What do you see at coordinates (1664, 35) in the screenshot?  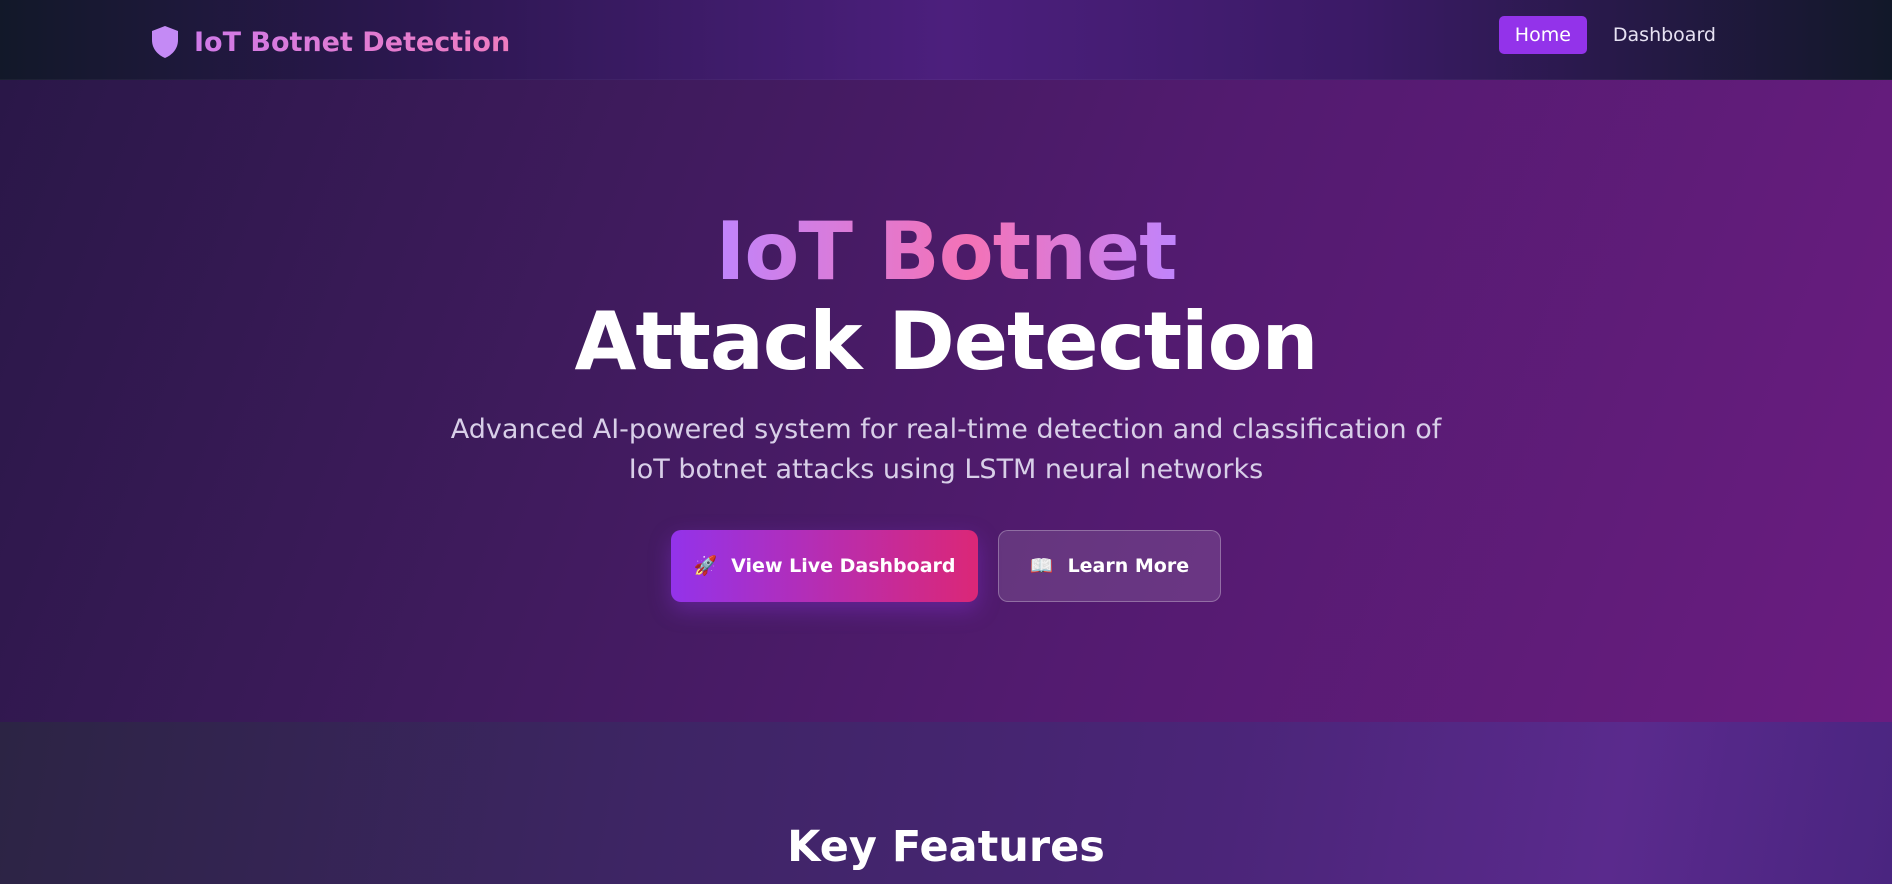 I see `nav-link-dashboard: Dashboard` at bounding box center [1664, 35].